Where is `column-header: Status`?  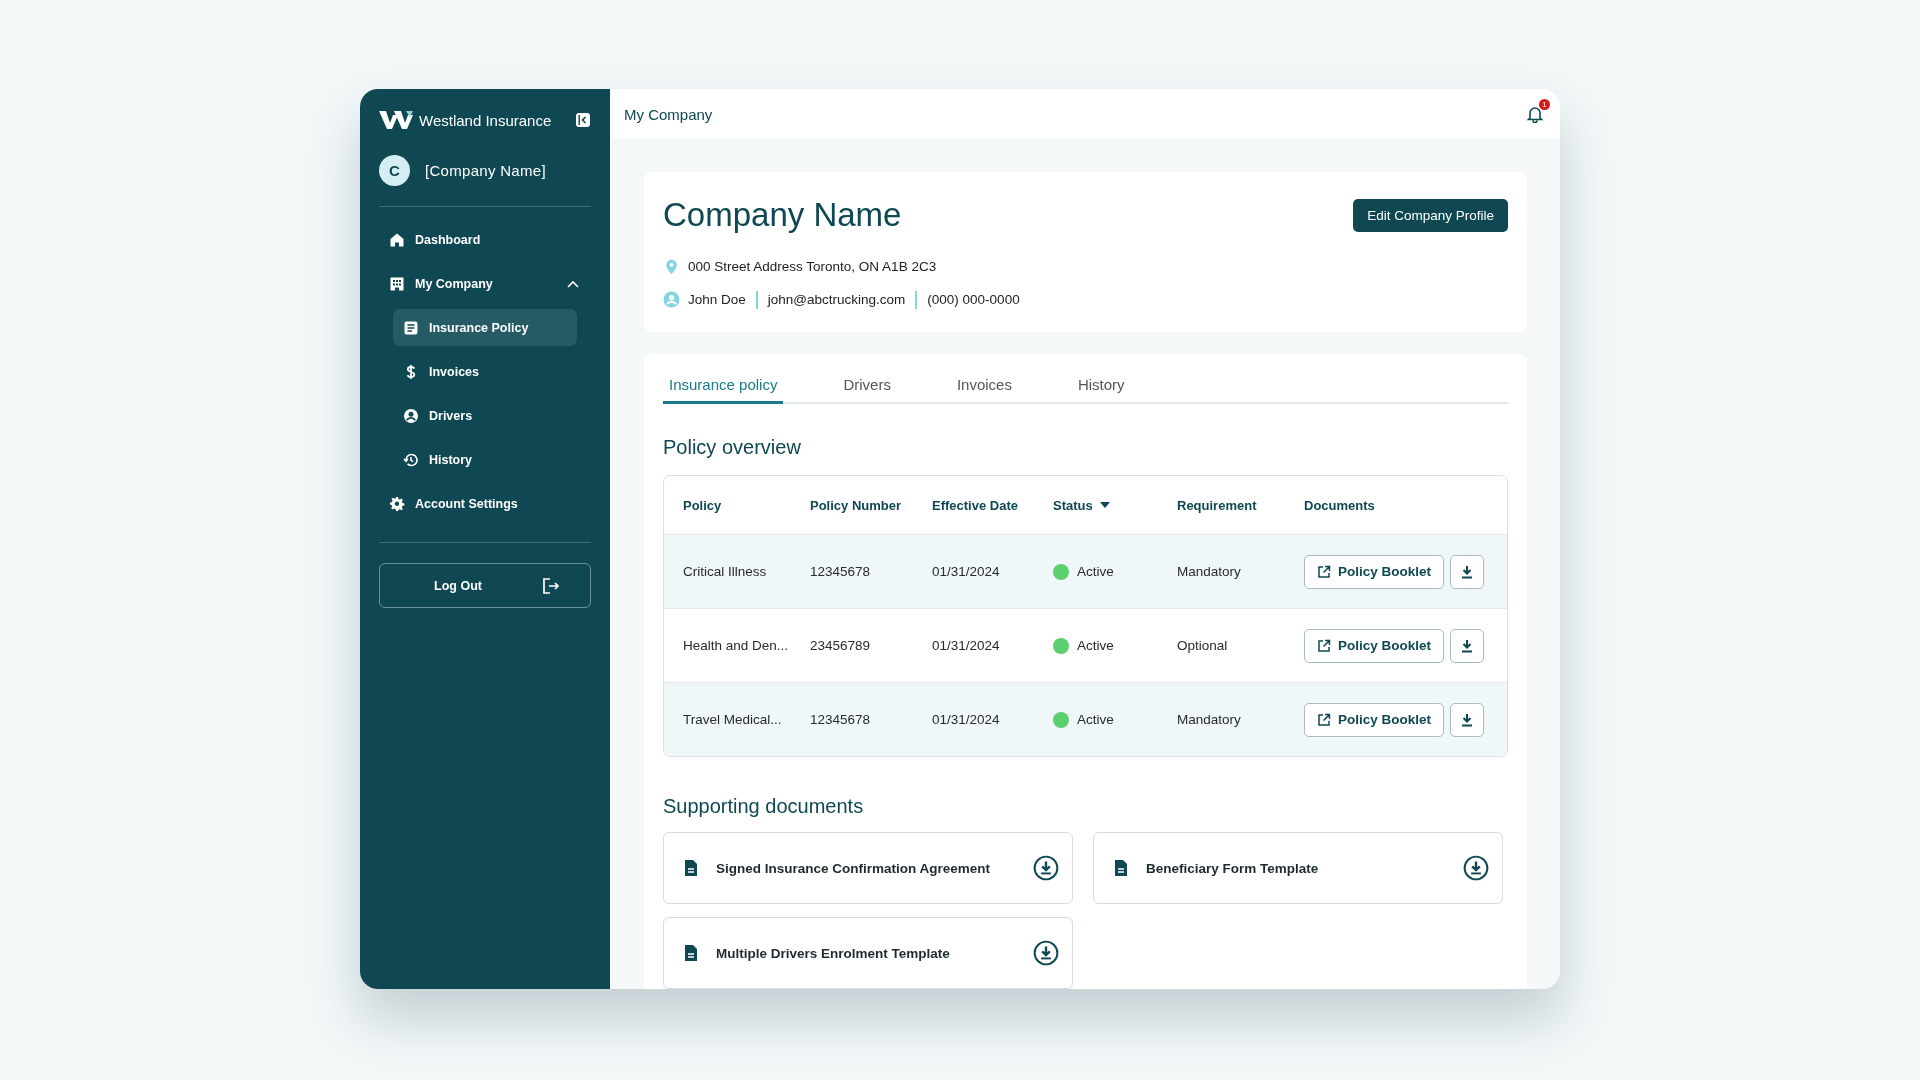 column-header: Status is located at coordinates (1115, 505).